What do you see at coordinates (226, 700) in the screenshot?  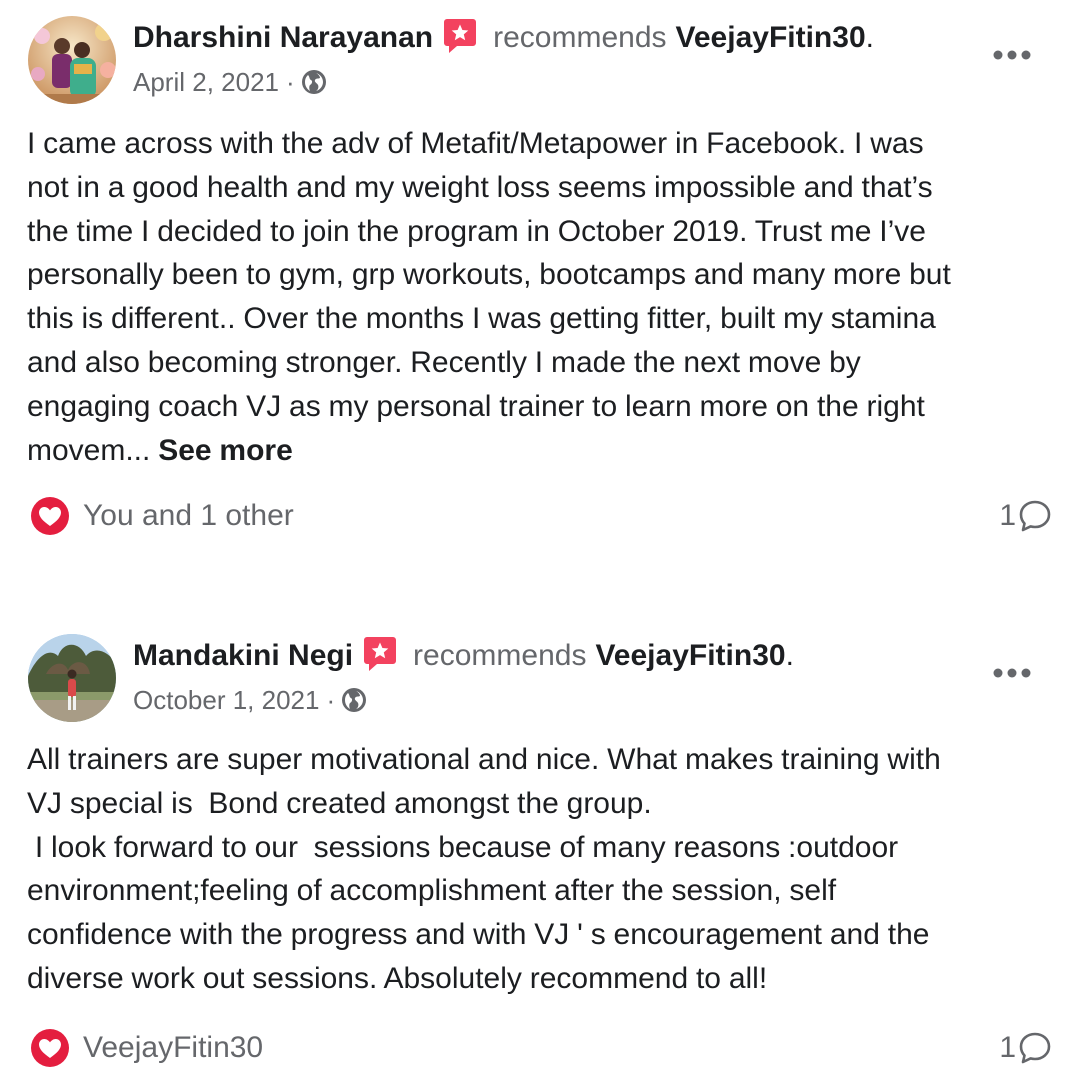 I see `post-date: October 1, 2021` at bounding box center [226, 700].